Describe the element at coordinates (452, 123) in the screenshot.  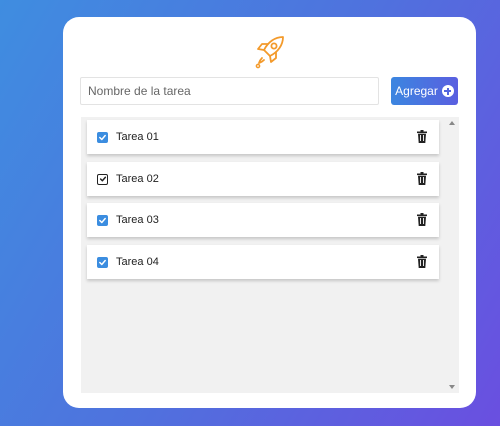
I see `scroll-up-arrow-icon` at that location.